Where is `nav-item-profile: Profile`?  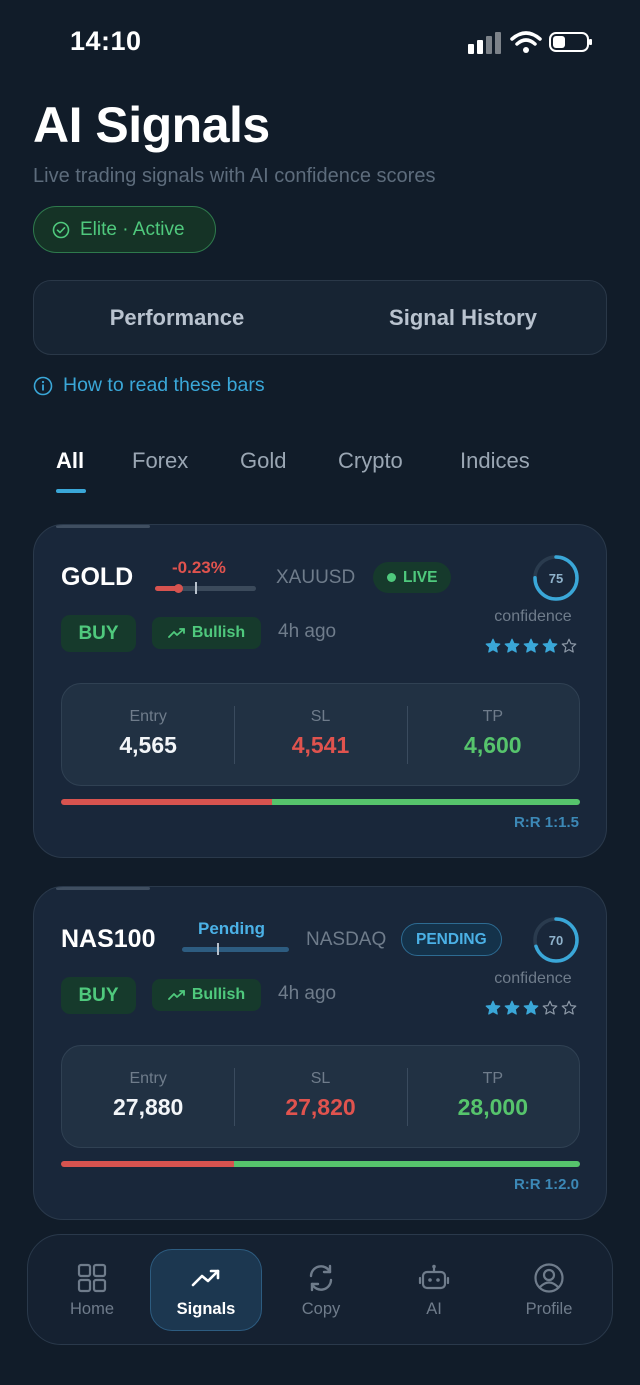 nav-item-profile: Profile is located at coordinates (549, 1290).